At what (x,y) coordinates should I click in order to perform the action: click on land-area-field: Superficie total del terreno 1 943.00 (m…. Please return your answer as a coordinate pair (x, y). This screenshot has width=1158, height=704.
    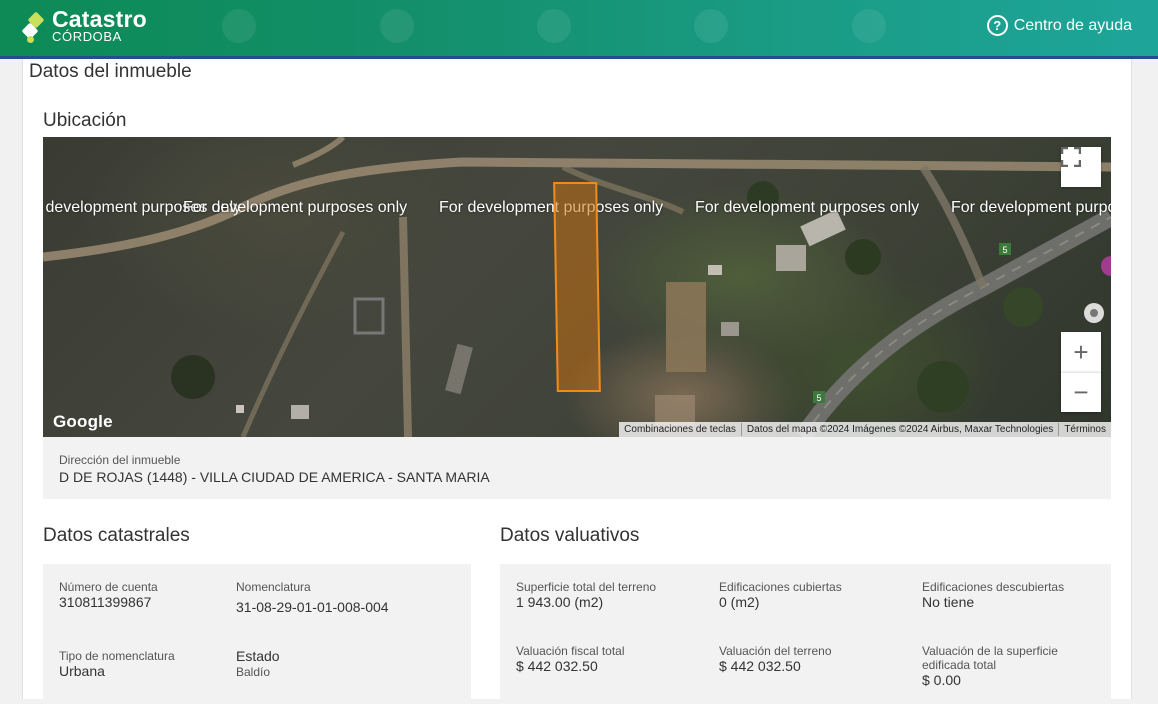
    Looking at the image, I should click on (586, 595).